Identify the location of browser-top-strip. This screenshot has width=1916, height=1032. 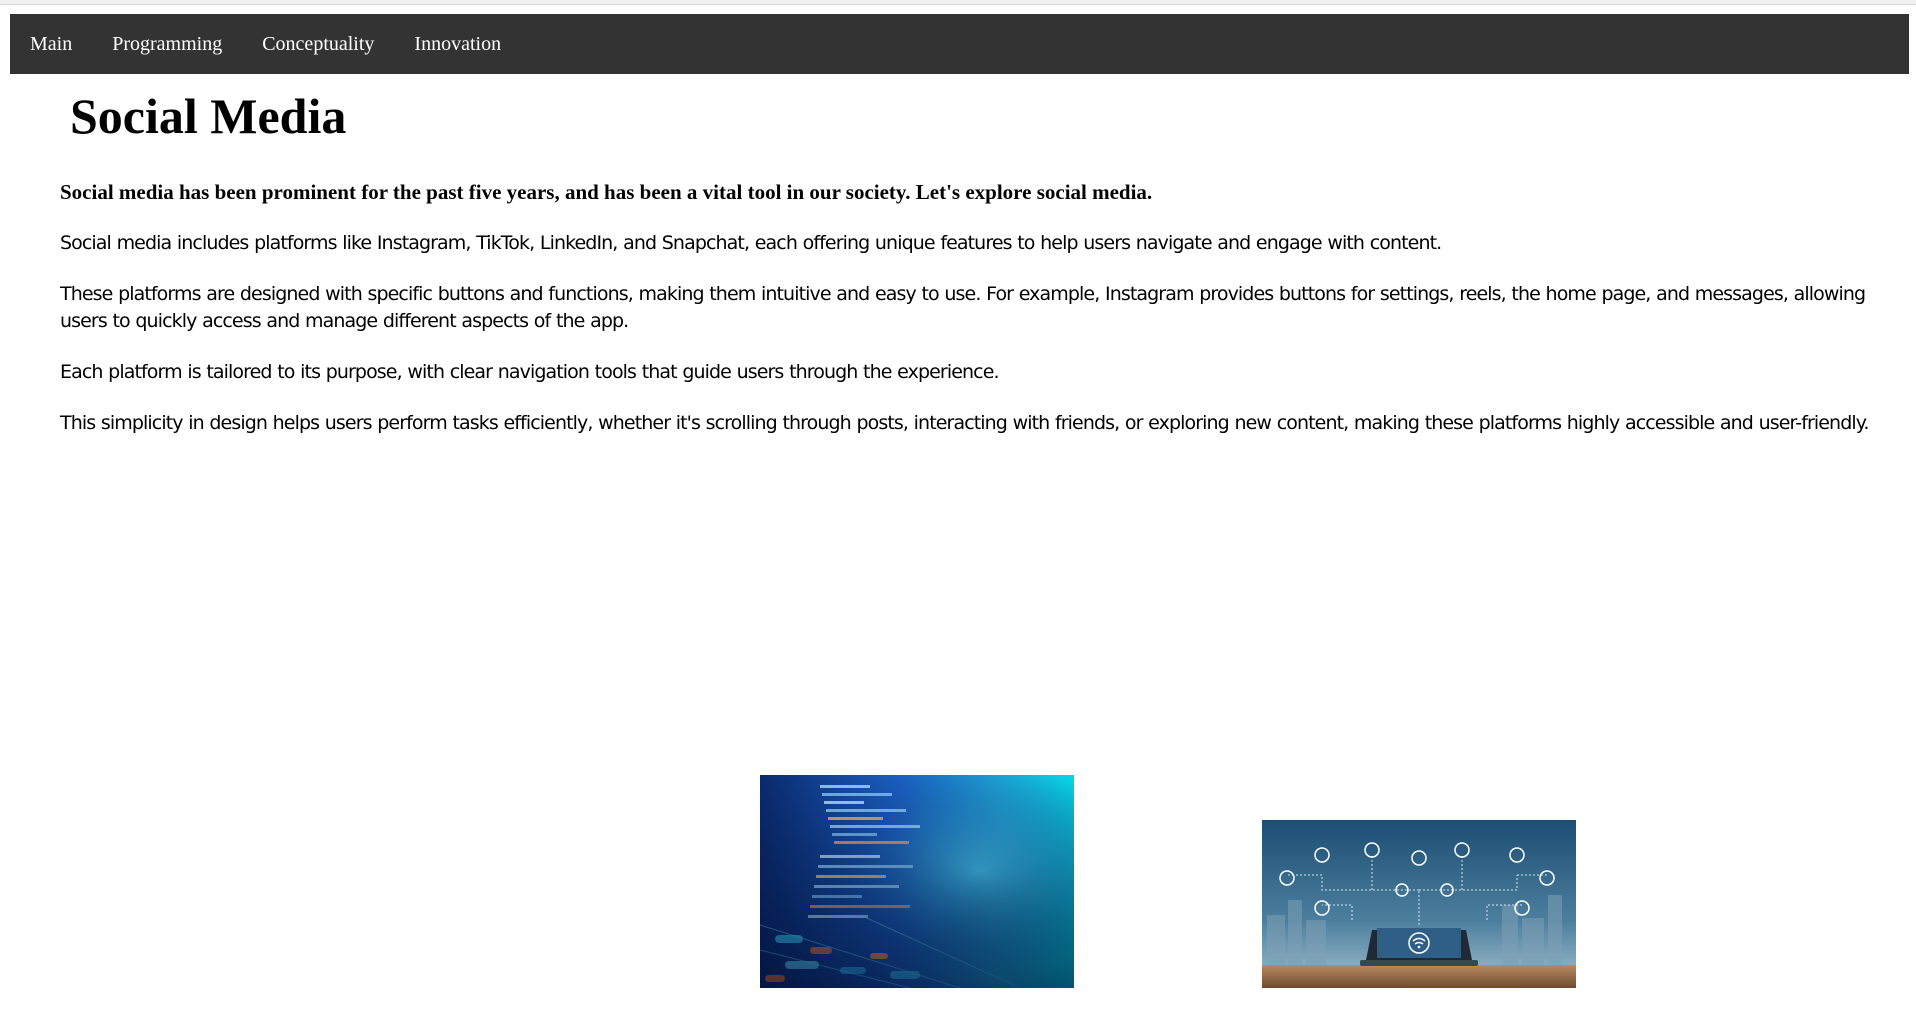
(958, 2).